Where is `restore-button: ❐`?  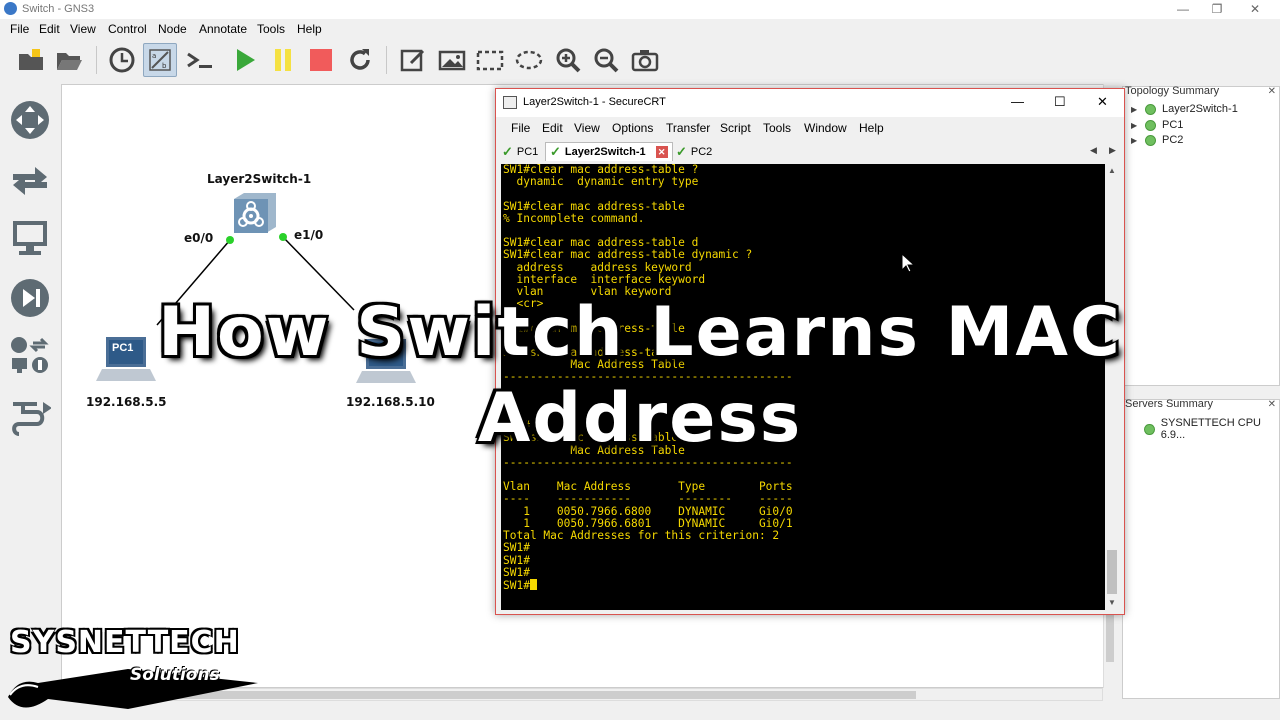 restore-button: ❐ is located at coordinates (1217, 9).